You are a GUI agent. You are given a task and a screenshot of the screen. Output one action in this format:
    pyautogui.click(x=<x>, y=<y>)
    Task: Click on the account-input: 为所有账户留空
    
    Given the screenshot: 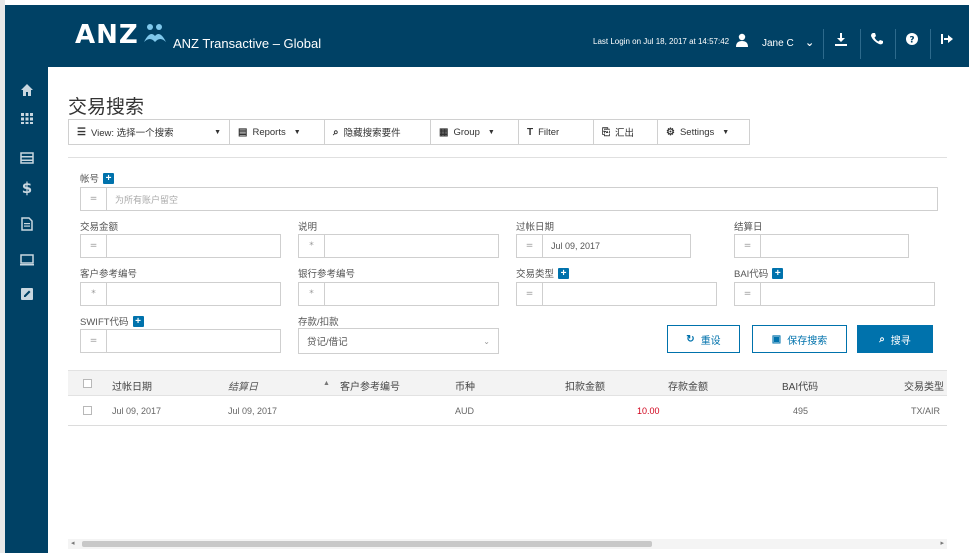 What is the action you would take?
    pyautogui.click(x=142, y=199)
    